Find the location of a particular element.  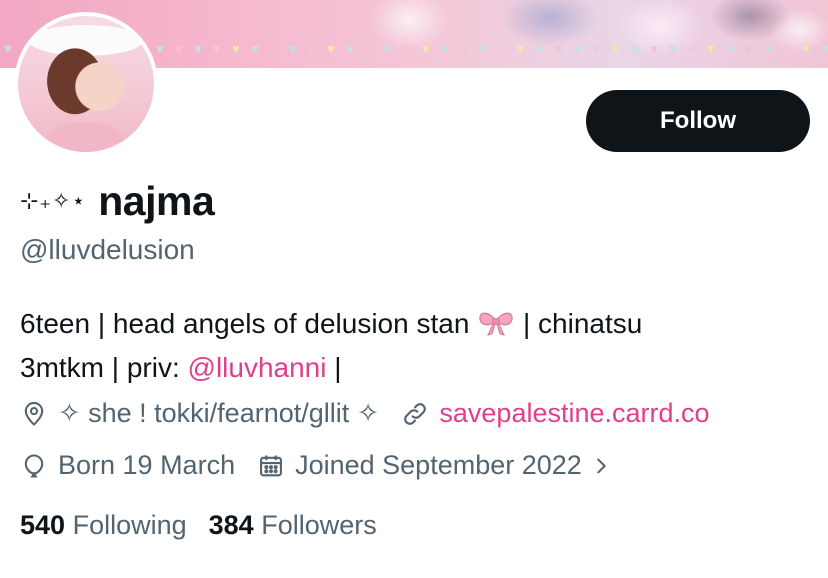

name-decoration: ⊹₊✧⋆ is located at coordinates (53, 201).